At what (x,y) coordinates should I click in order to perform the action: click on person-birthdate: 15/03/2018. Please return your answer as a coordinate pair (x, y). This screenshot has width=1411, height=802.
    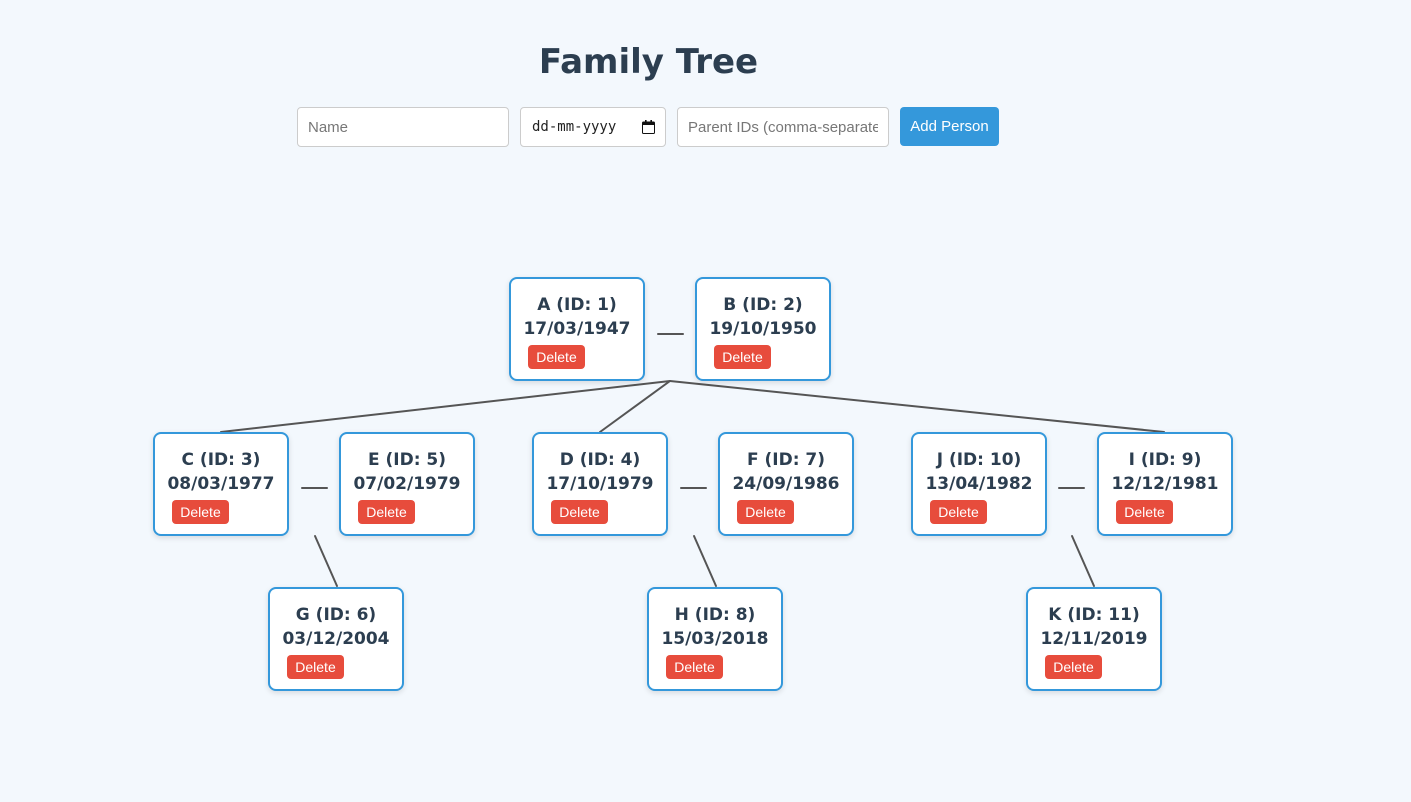
    Looking at the image, I should click on (715, 639).